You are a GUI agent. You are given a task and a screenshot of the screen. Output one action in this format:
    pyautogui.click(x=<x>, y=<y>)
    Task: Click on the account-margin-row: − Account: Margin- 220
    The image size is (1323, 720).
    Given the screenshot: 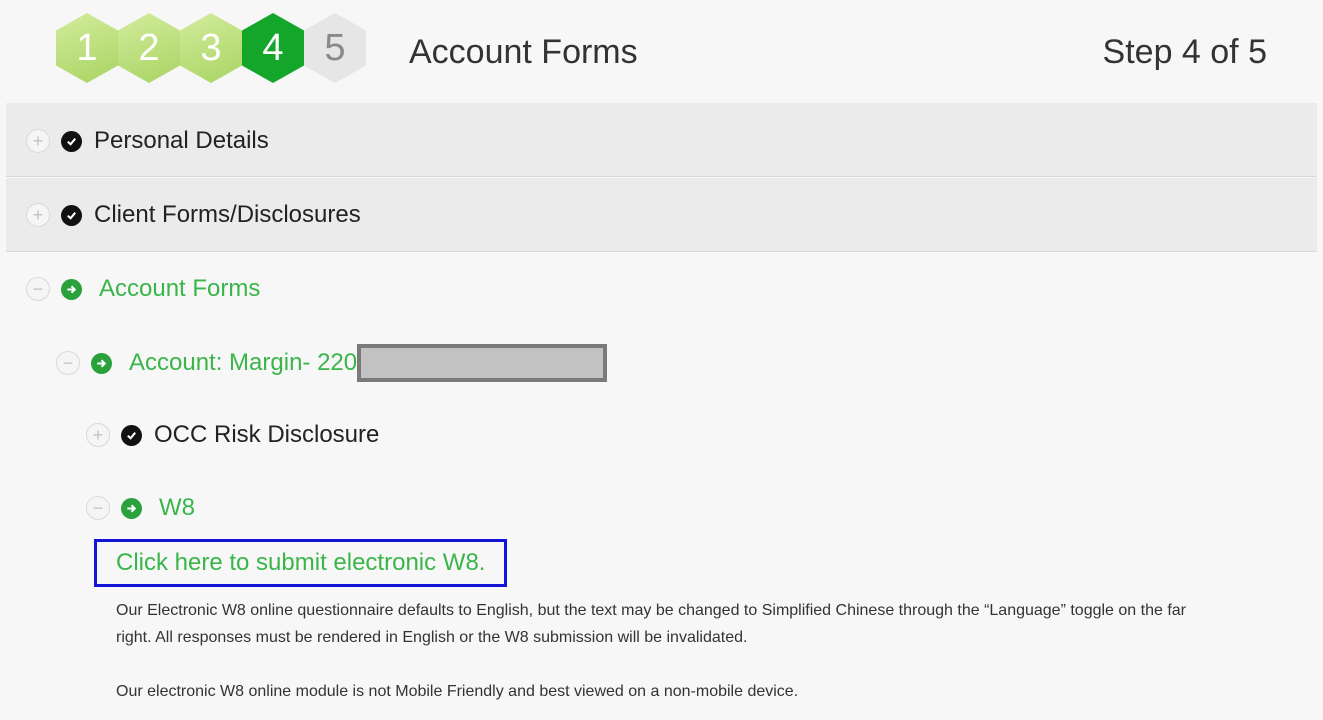 What is the action you would take?
    pyautogui.click(x=332, y=363)
    